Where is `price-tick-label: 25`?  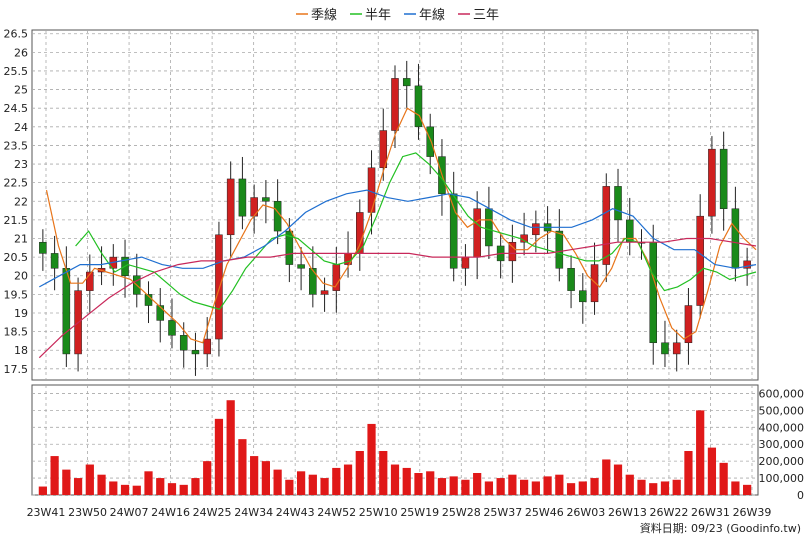 price-tick-label: 25 is located at coordinates (21, 90).